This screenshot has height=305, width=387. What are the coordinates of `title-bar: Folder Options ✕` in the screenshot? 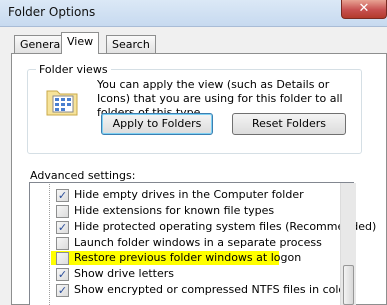 It's located at (193, 13).